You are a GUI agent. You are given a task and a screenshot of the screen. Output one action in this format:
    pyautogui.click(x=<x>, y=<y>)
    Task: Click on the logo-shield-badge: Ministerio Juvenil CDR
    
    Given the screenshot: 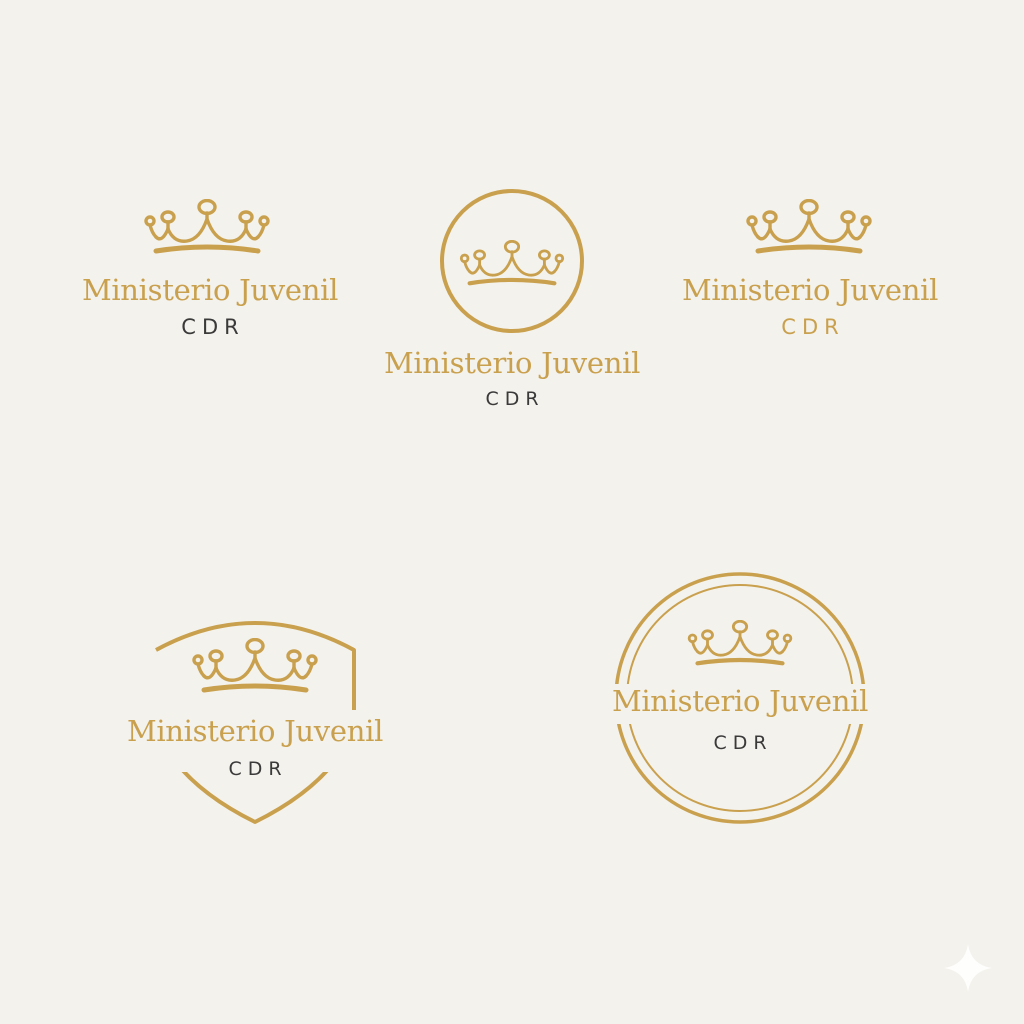 What is the action you would take?
    pyautogui.click(x=255, y=720)
    